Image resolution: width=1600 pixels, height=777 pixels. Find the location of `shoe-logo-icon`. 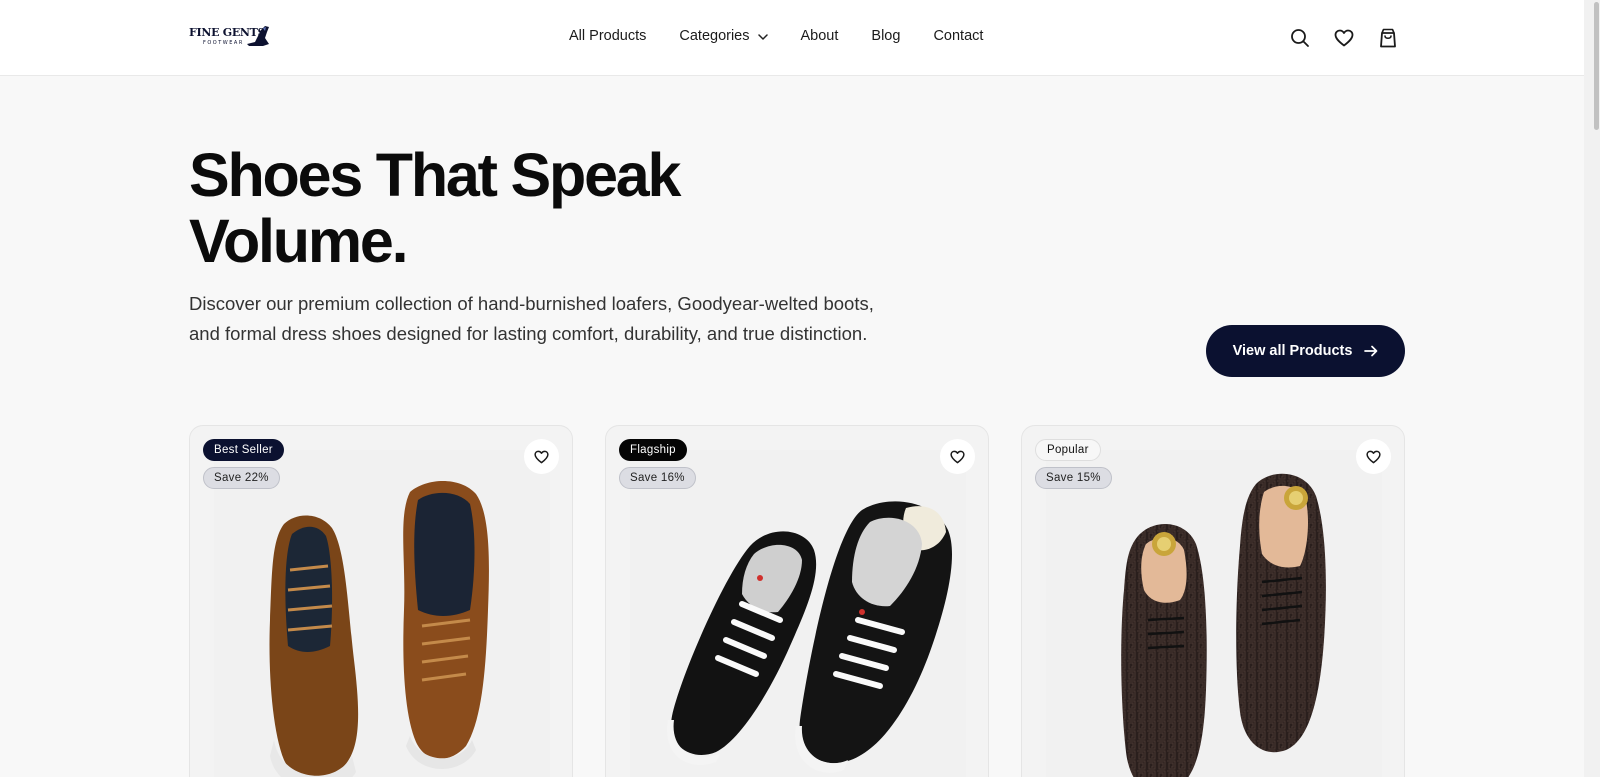

shoe-logo-icon is located at coordinates (258, 36).